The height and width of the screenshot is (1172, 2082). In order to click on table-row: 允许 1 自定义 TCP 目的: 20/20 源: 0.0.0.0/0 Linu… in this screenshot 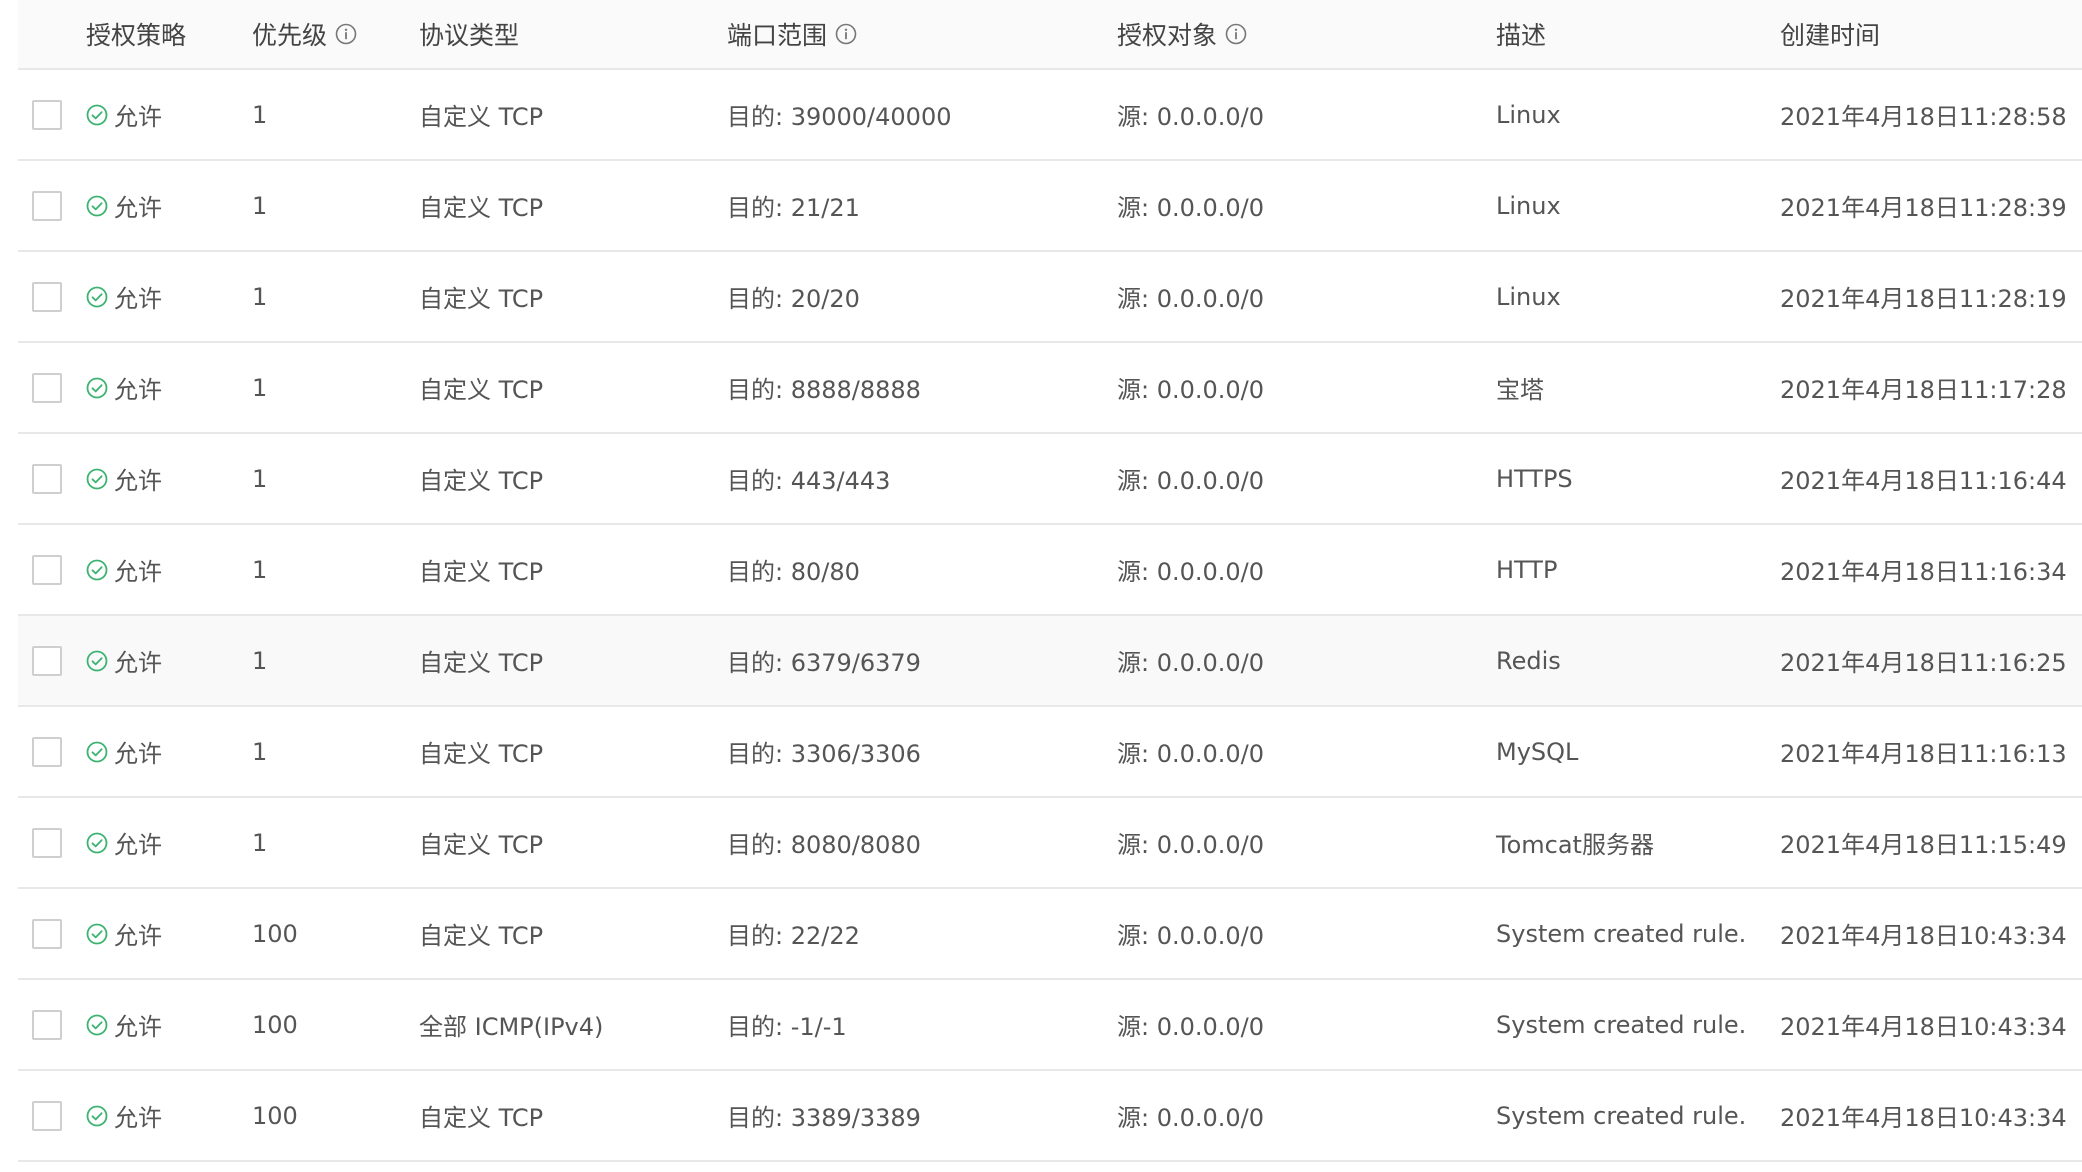, I will do `click(1050, 297)`.